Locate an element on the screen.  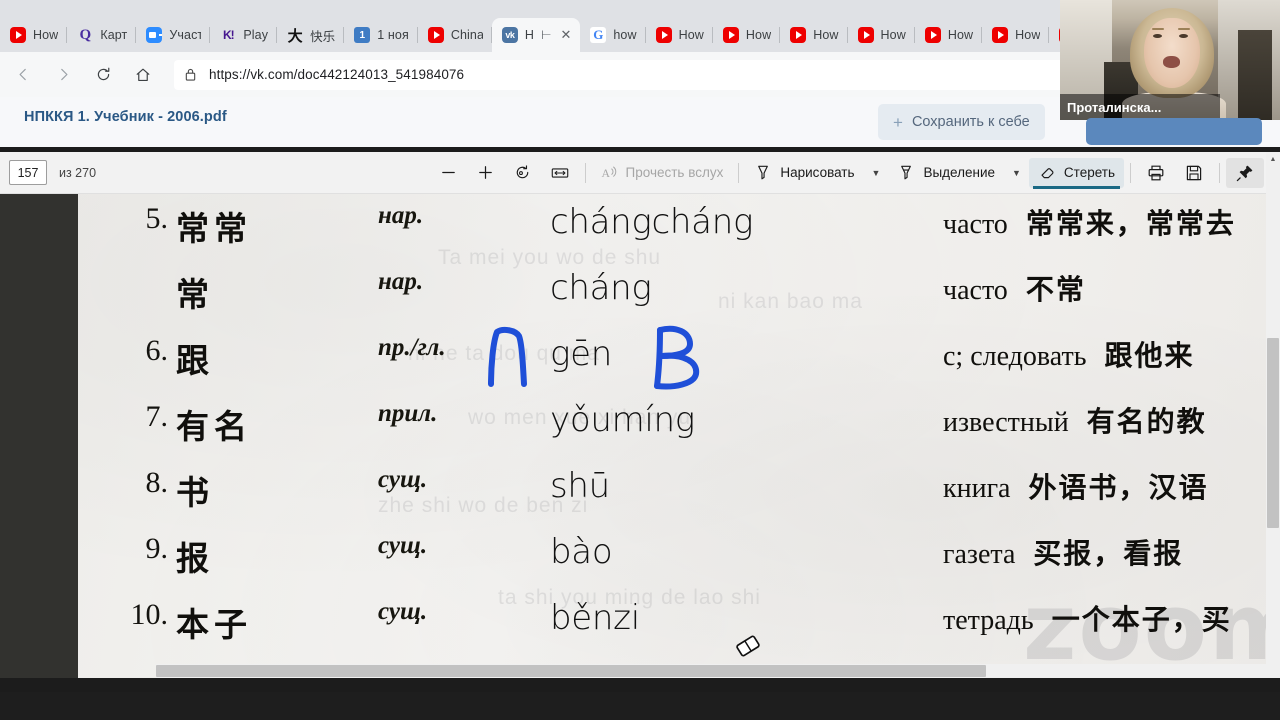
vertical-scrollbar: ▲ is located at coordinates (1273, 415).